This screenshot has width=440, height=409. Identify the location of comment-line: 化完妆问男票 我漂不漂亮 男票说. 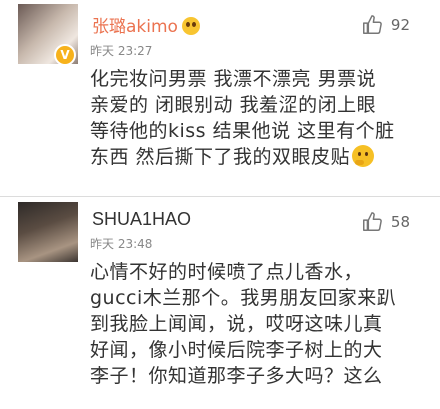
(233, 79).